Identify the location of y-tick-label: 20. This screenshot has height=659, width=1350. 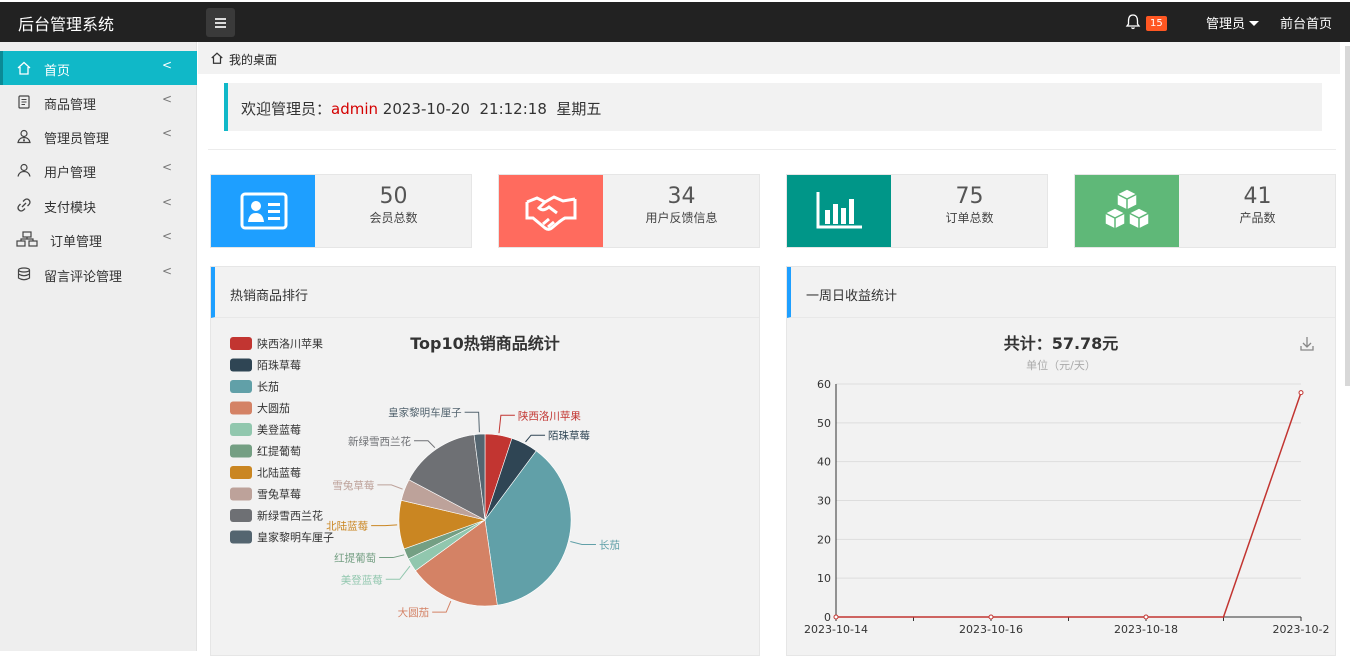
(824, 539).